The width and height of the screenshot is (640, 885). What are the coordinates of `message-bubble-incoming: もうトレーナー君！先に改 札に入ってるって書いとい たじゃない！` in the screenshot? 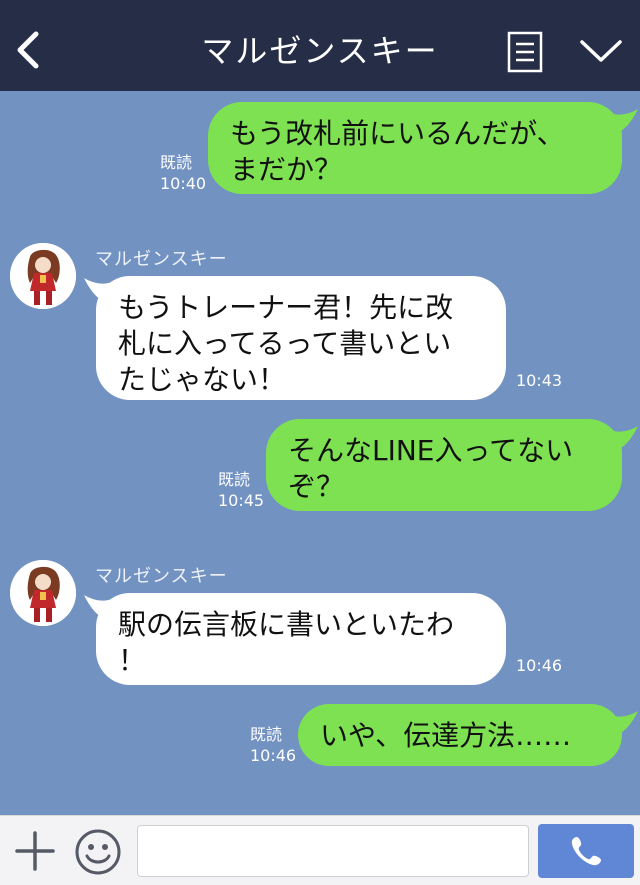 It's located at (301, 338).